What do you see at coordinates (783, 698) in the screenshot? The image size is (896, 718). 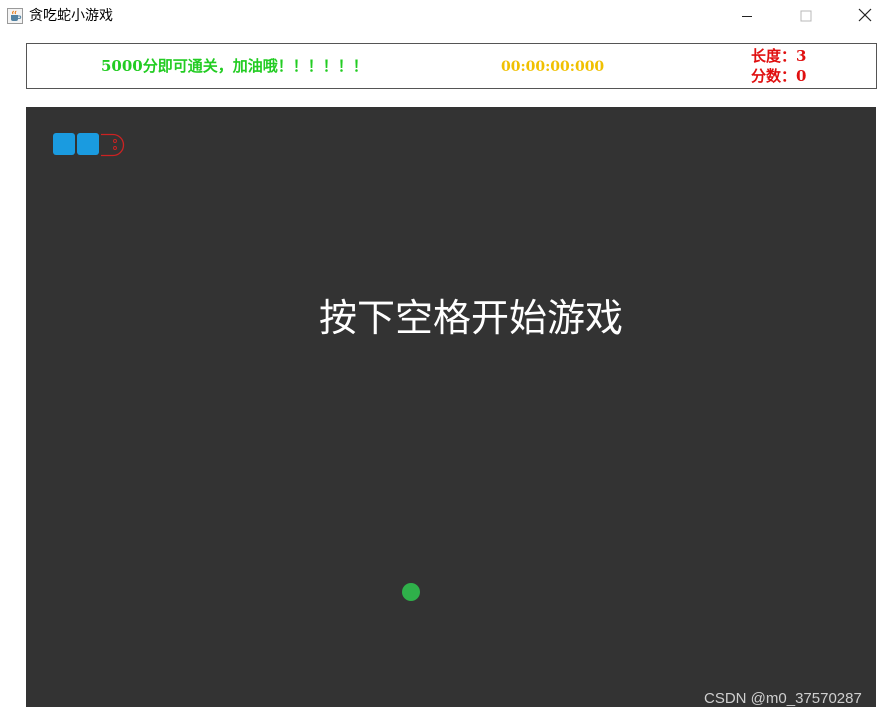 I see `csdn-watermark: CSDN @m0_37570287` at bounding box center [783, 698].